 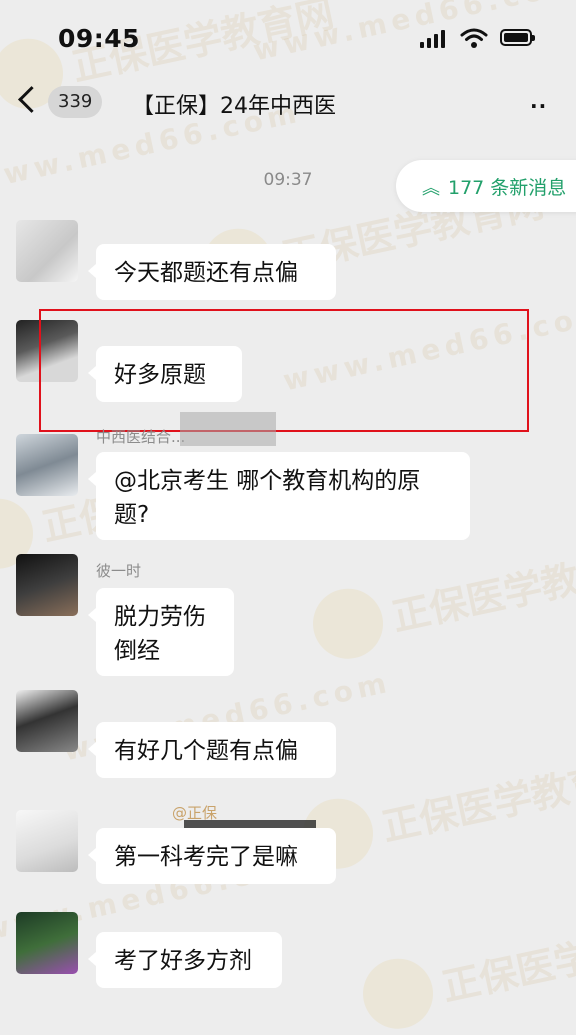 What do you see at coordinates (212, 272) in the screenshot?
I see `message-bubble: 今天都题还有点偏` at bounding box center [212, 272].